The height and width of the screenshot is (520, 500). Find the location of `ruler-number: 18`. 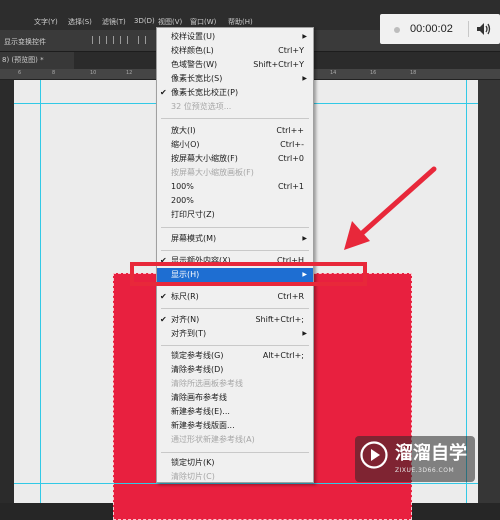

ruler-number: 18 is located at coordinates (413, 73).